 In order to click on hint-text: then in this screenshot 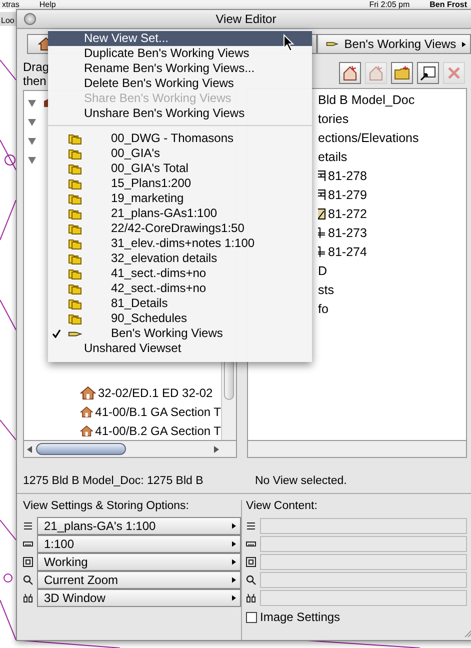, I will do `click(34, 81)`.